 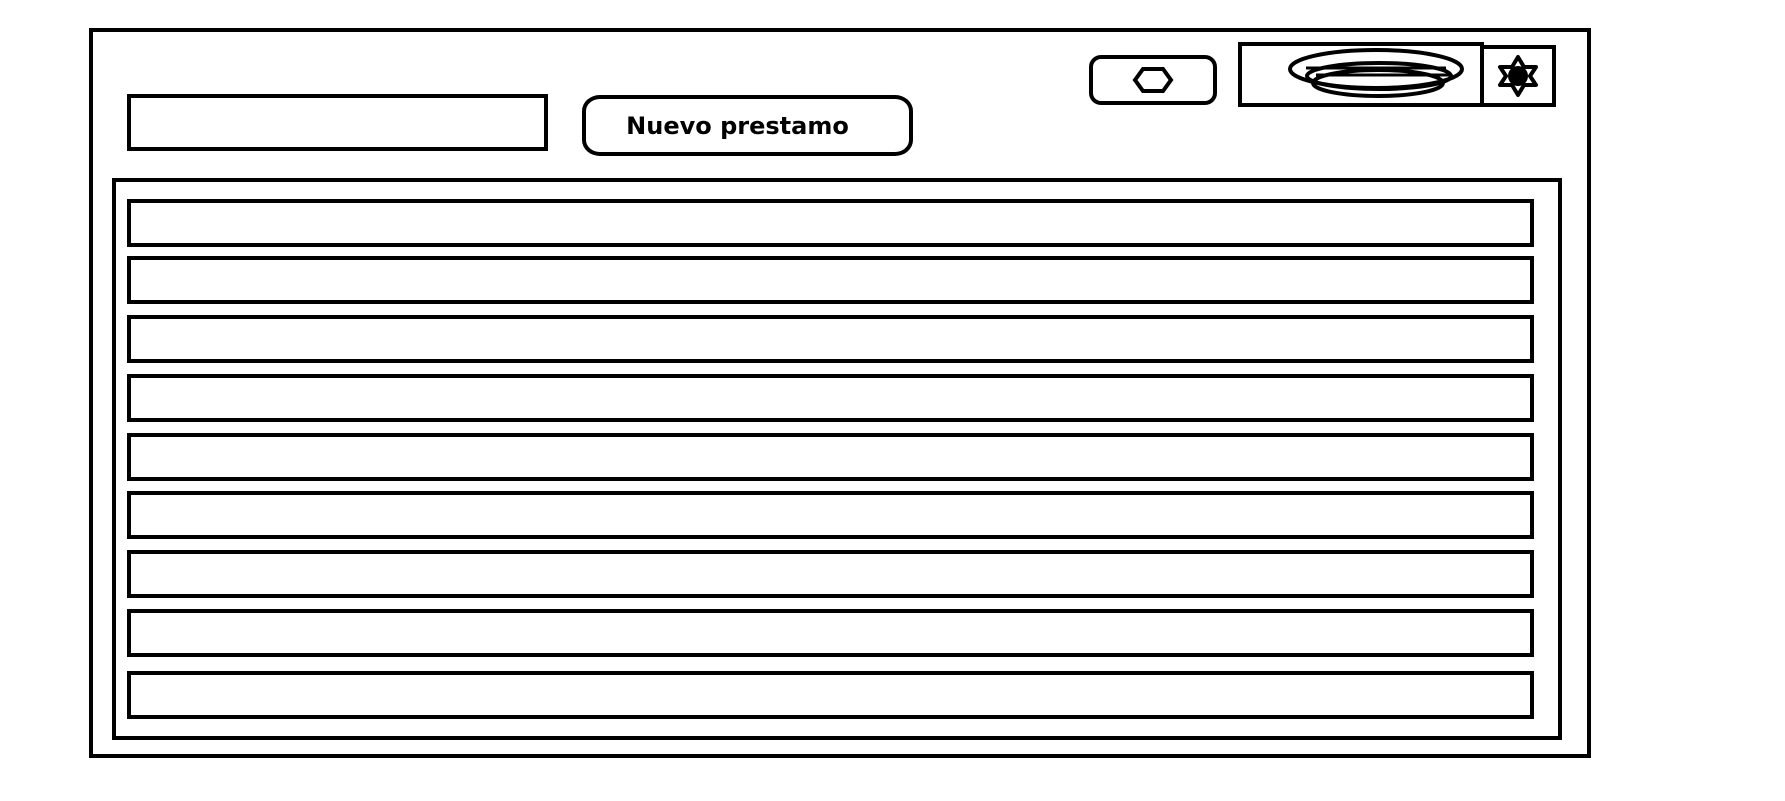 I want to click on new-loan-button: Nuevo prestamo, so click(x=747, y=125).